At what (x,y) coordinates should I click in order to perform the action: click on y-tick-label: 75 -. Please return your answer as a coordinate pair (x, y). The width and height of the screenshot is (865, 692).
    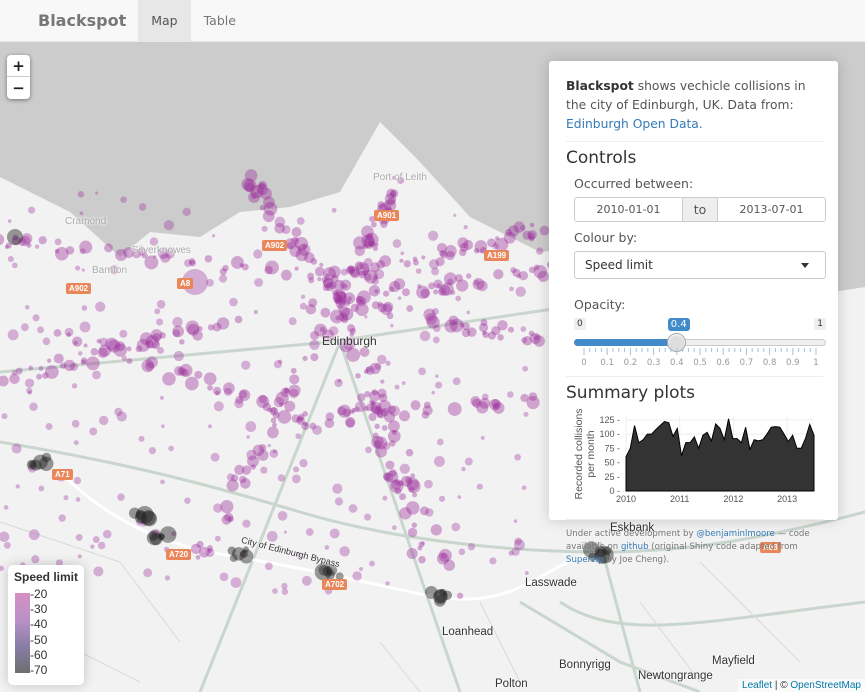
    Looking at the image, I should click on (612, 448).